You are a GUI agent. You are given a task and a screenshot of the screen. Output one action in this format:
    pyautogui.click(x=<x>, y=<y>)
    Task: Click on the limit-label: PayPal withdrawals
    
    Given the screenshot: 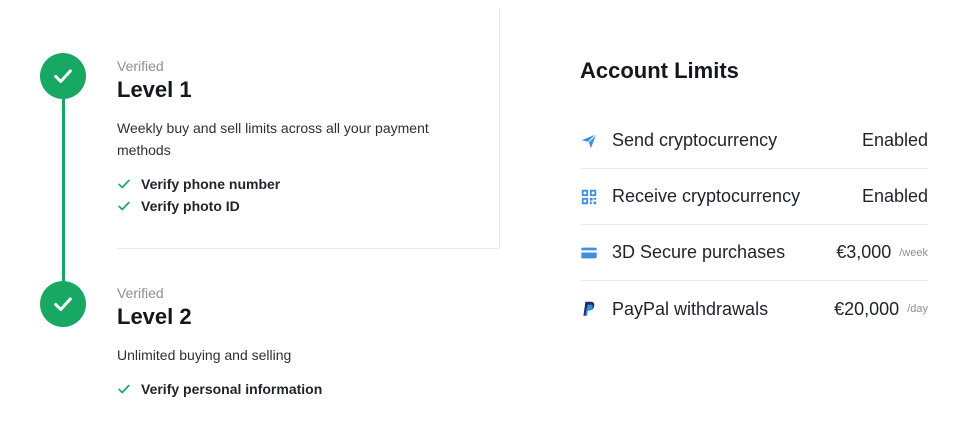 What is the action you would take?
    pyautogui.click(x=690, y=308)
    